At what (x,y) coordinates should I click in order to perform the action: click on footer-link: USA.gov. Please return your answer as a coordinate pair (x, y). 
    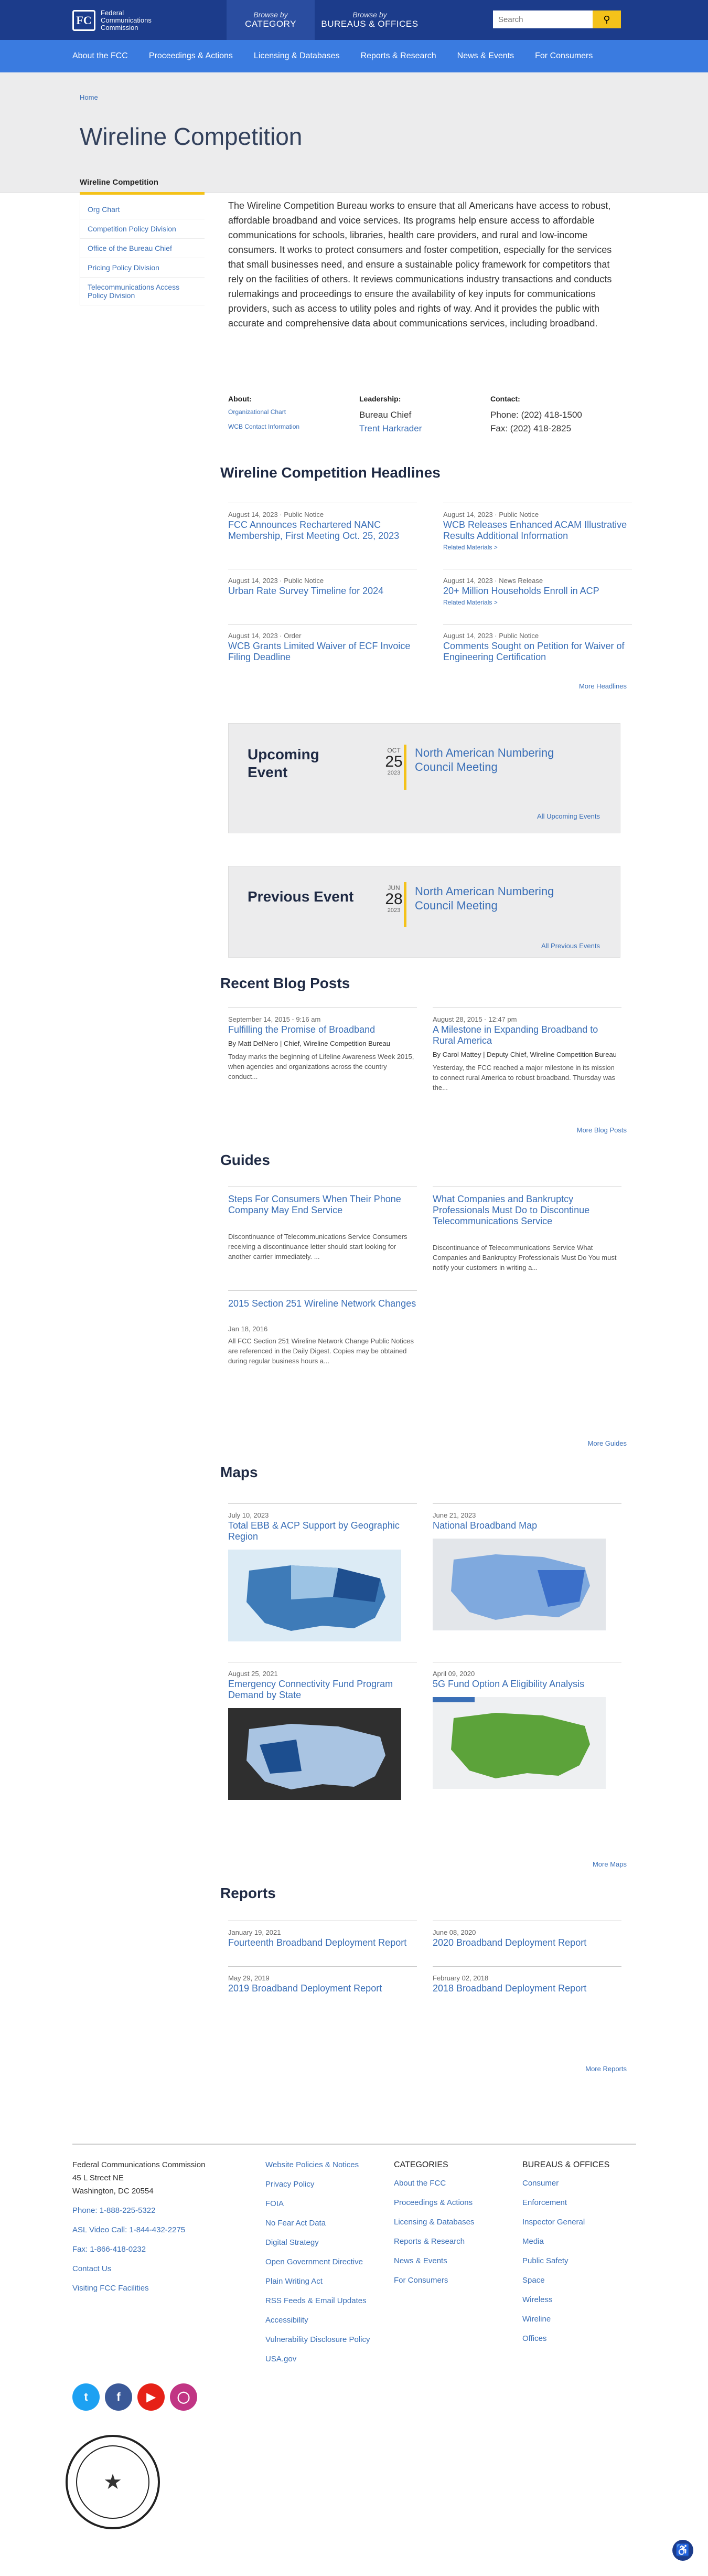
    Looking at the image, I should click on (330, 2359).